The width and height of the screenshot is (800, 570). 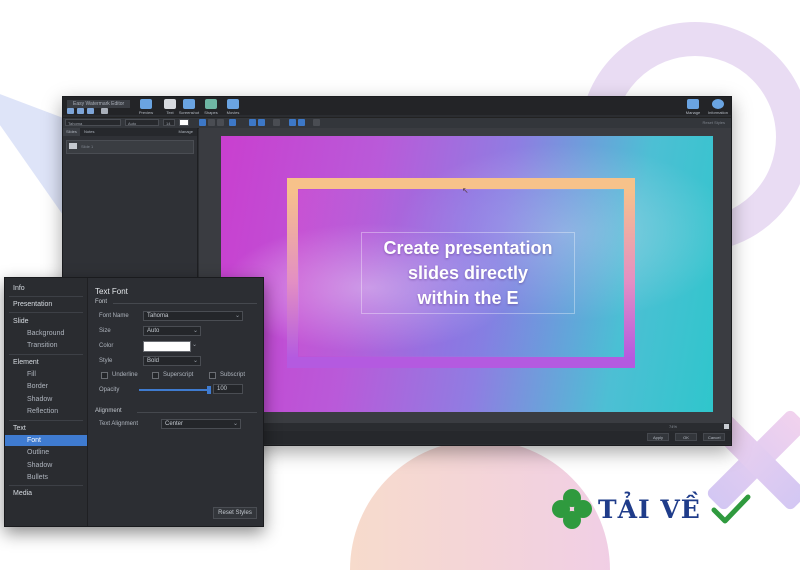 What do you see at coordinates (714, 437) in the screenshot?
I see `cancel-button: Cancel` at bounding box center [714, 437].